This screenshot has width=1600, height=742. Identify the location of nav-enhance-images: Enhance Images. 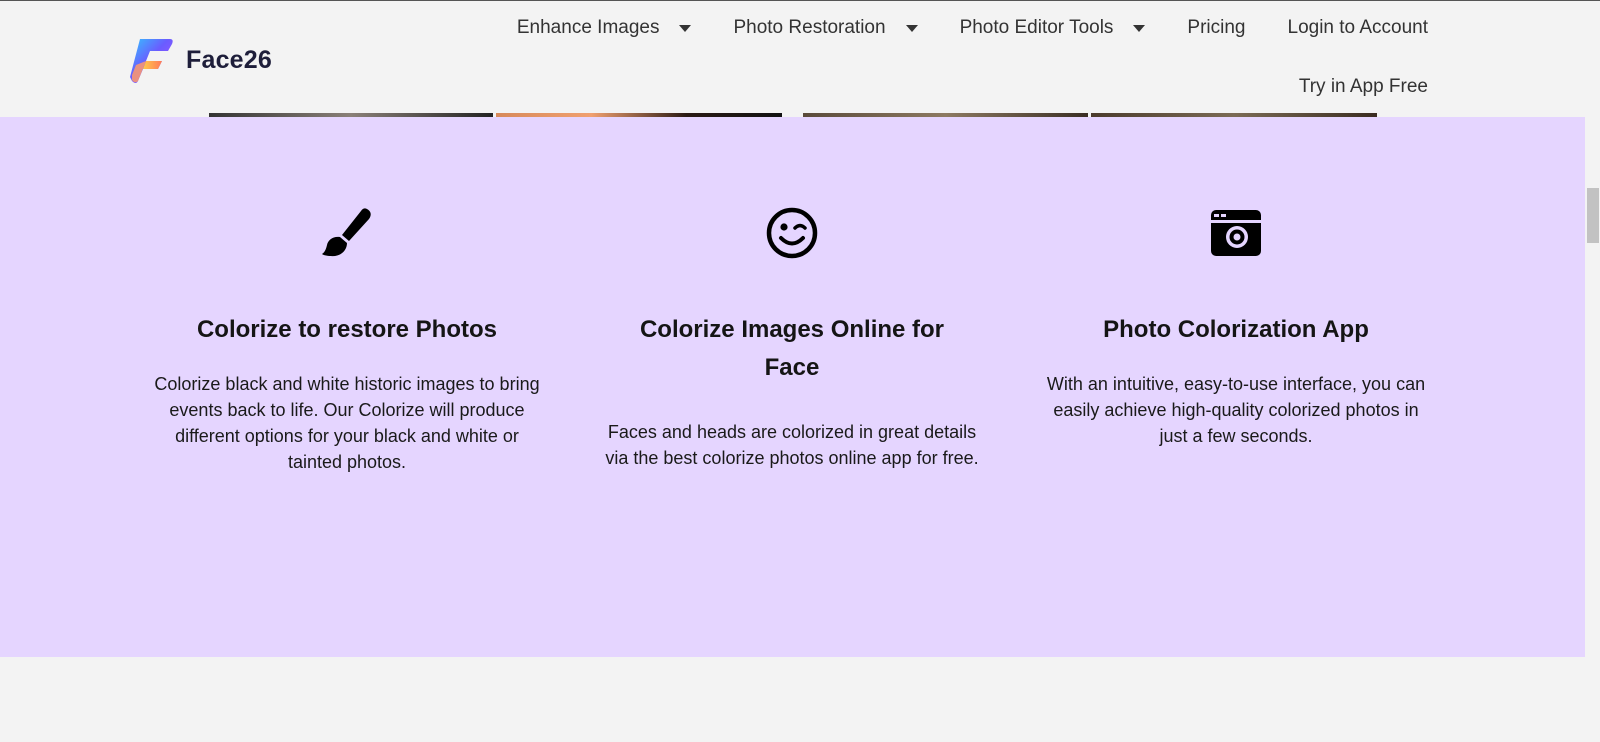
(604, 28).